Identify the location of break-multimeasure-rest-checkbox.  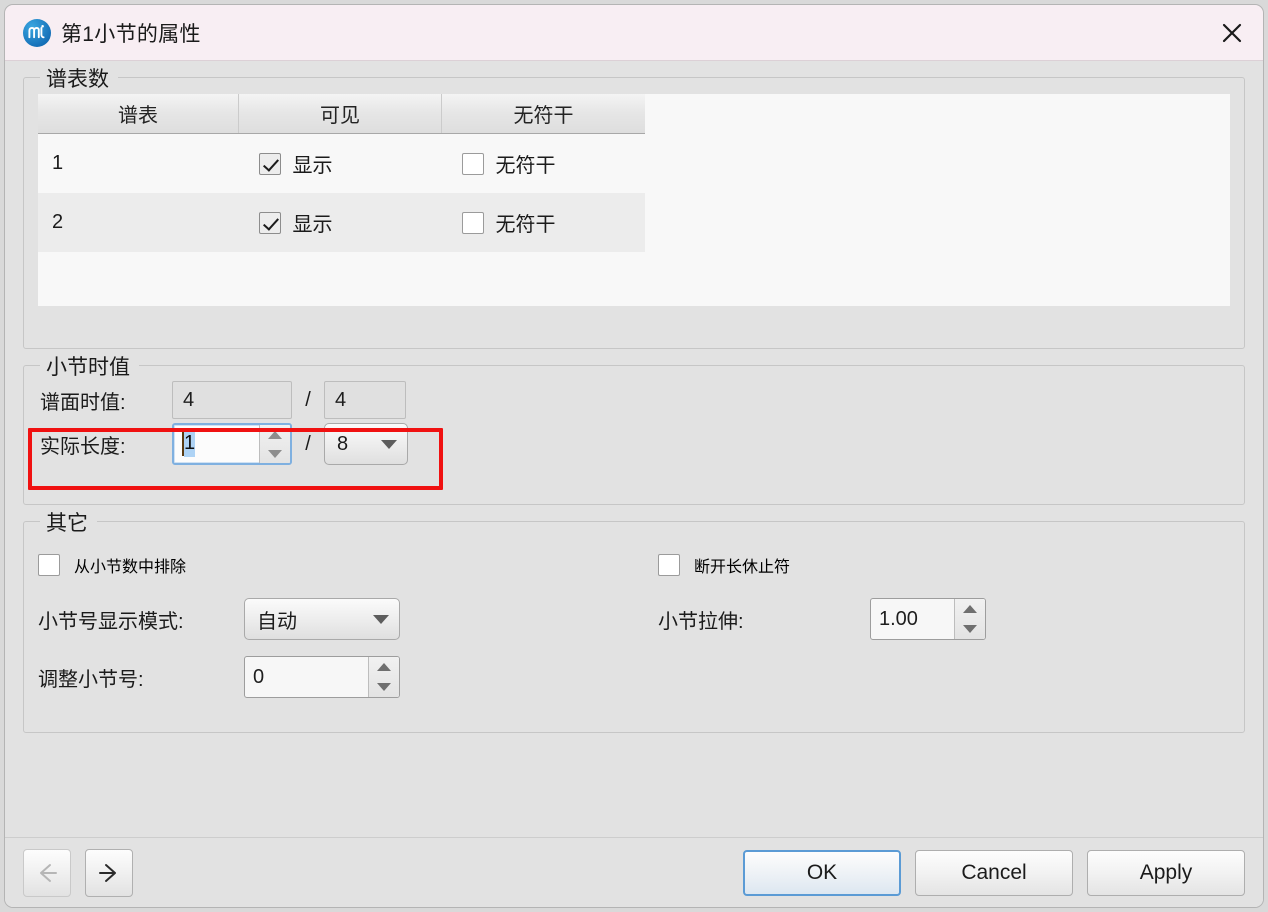
(669, 565).